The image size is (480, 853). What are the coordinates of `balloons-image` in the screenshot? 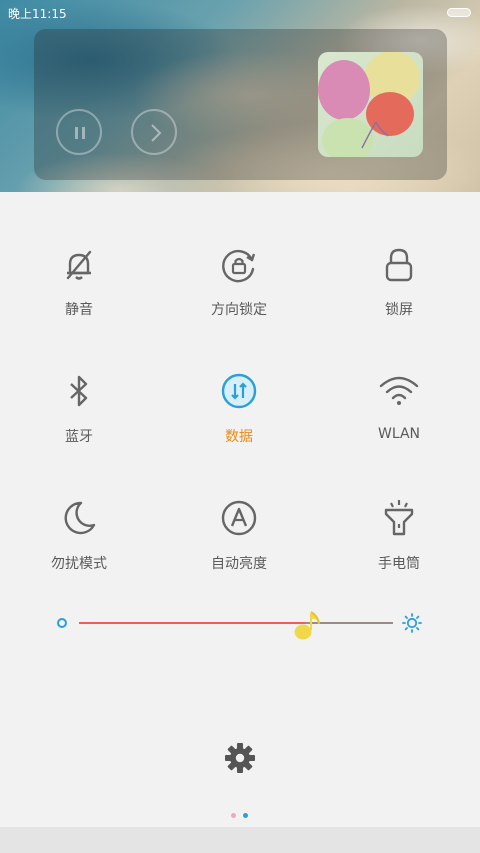 It's located at (370, 104).